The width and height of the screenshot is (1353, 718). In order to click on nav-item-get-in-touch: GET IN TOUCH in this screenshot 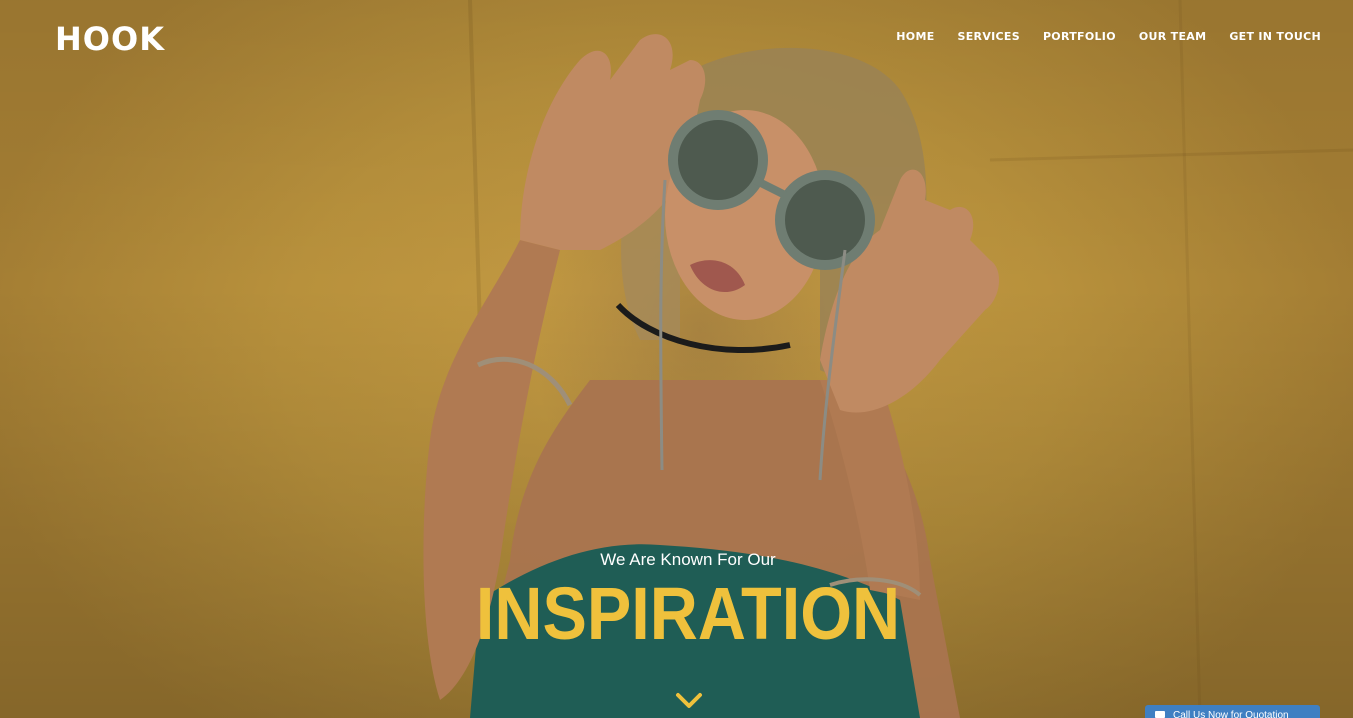, I will do `click(1275, 36)`.